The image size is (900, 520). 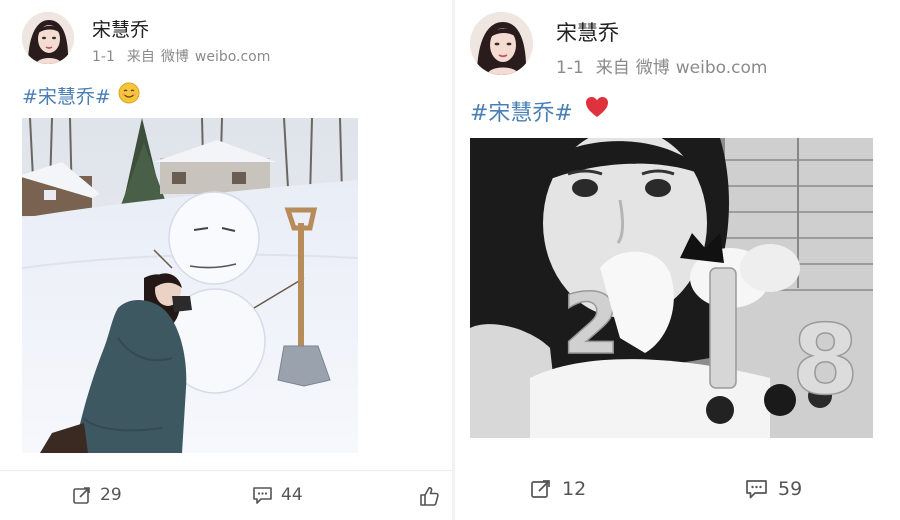 I want to click on like-button, so click(x=429, y=496).